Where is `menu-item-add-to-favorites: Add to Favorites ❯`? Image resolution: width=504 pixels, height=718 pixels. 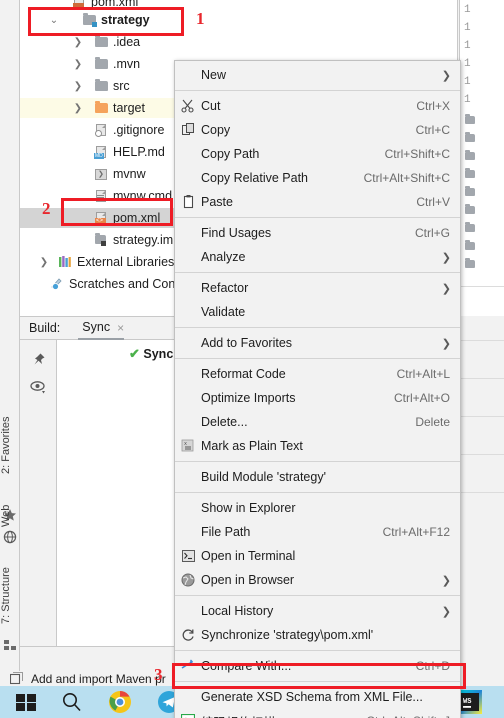 menu-item-add-to-favorites: Add to Favorites ❯ is located at coordinates (317, 343).